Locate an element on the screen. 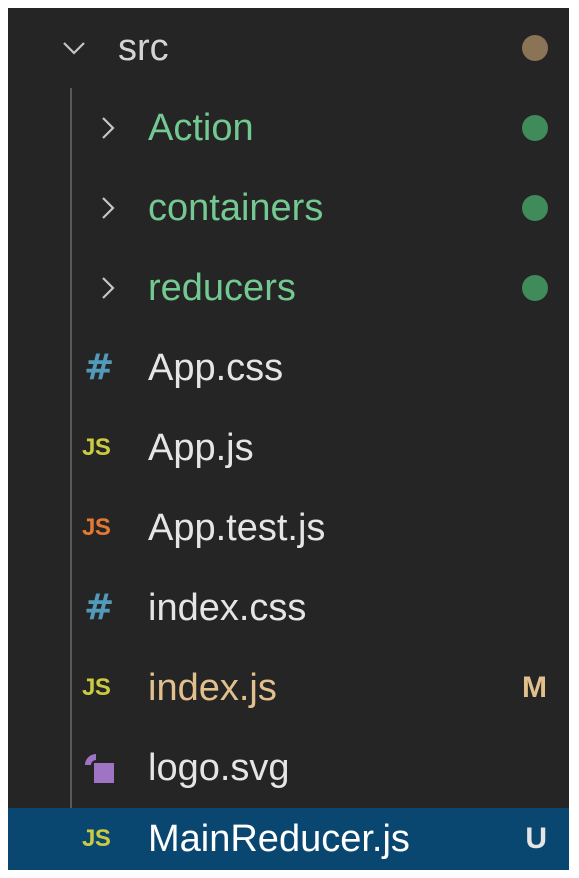  file-label: logo.svg is located at coordinates (219, 768).